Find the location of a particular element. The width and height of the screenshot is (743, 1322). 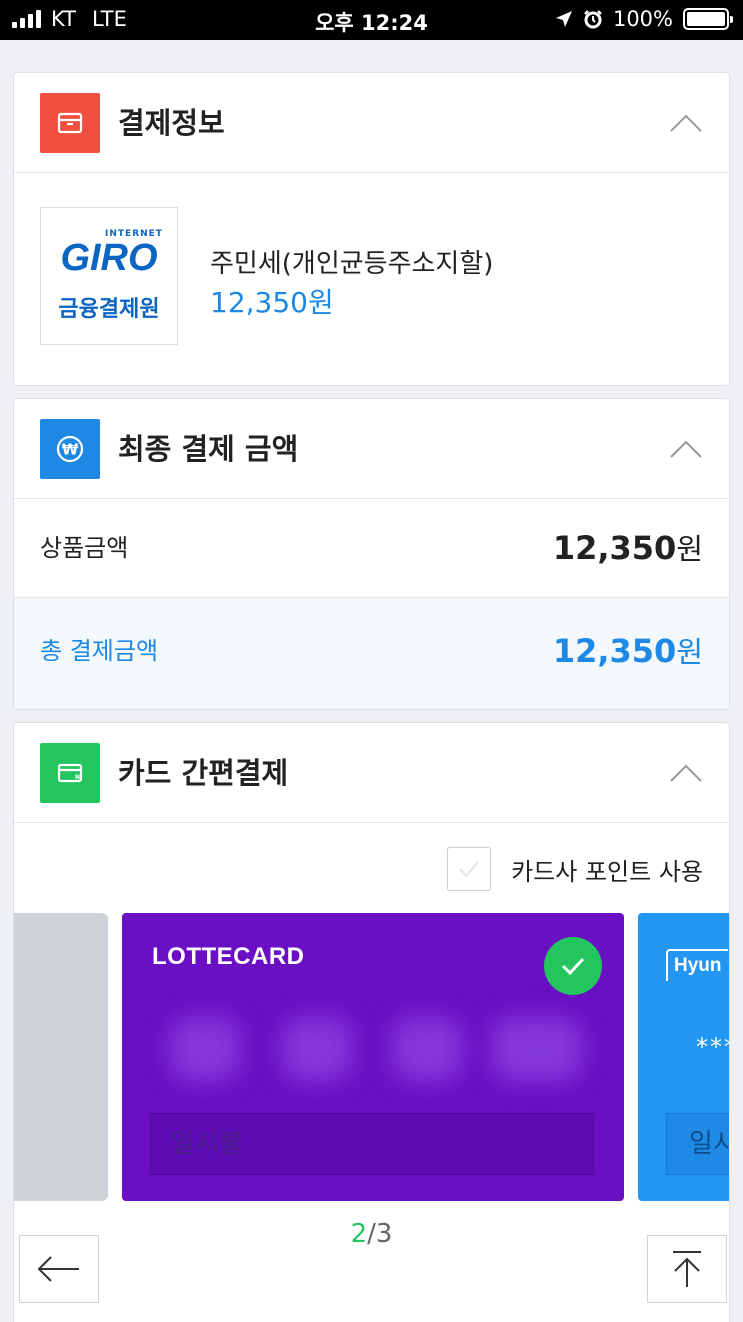

svg-text: N is located at coordinates (77, 777).